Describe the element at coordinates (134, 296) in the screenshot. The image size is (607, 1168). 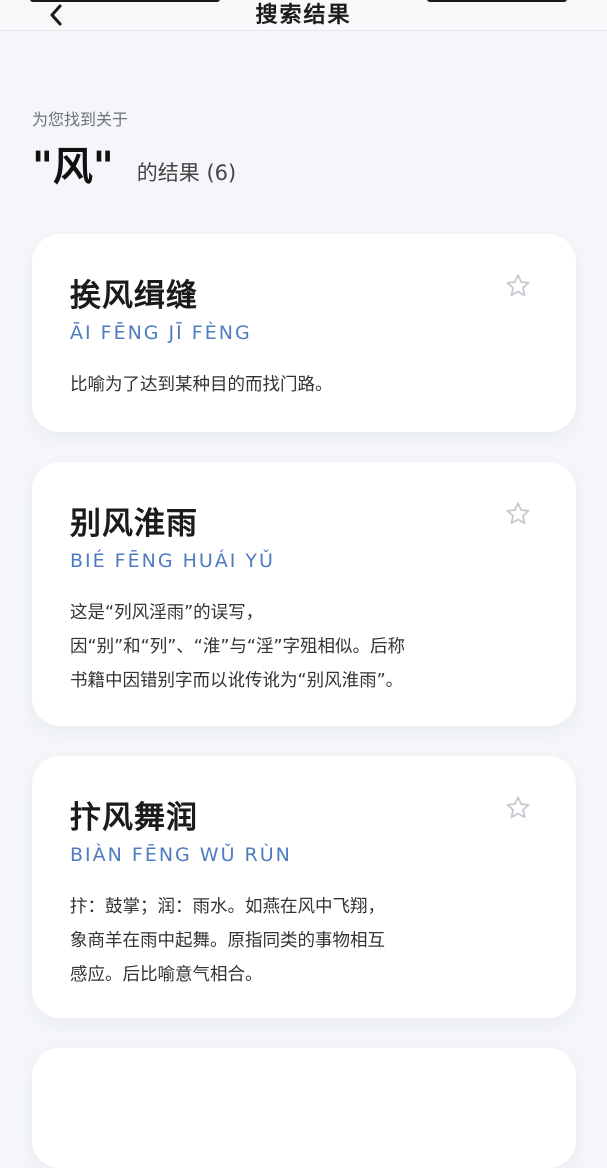
I see `idiom-title: 挨风缉缝` at that location.